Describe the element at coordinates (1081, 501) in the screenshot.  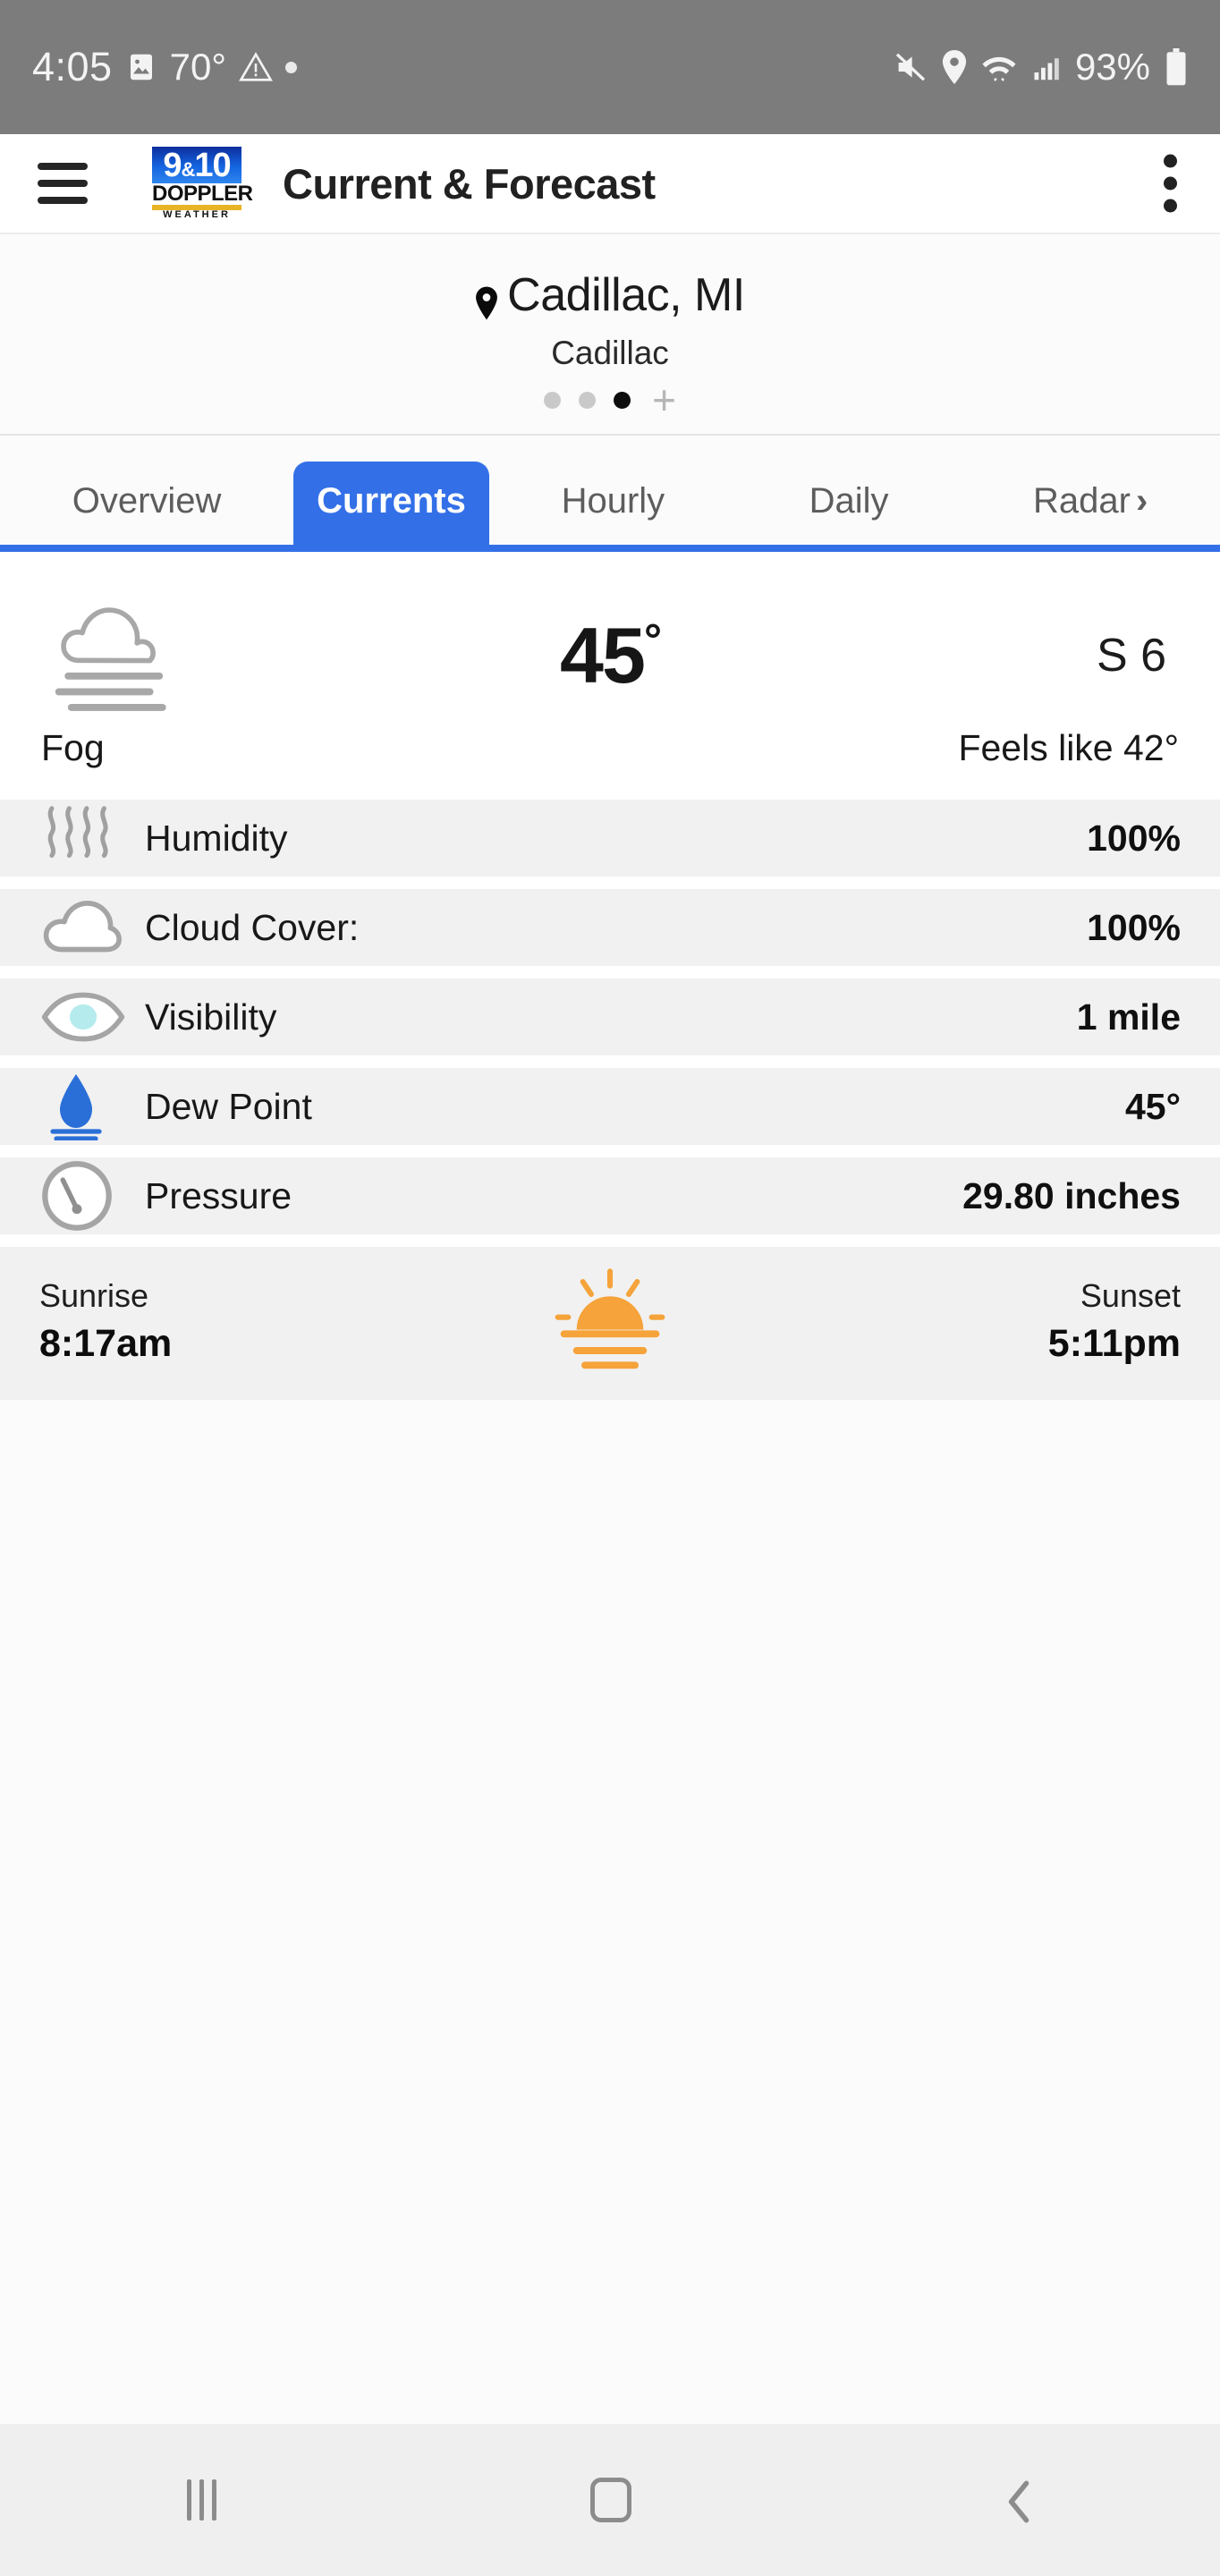
I see `tab-radar-label: Radar` at that location.